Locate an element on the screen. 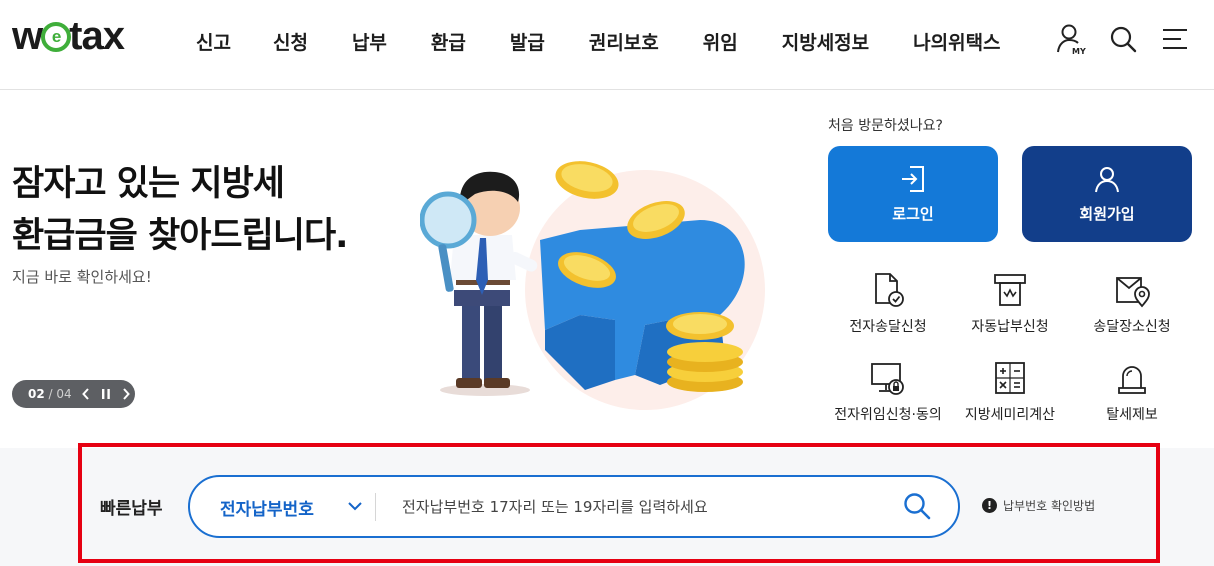 This screenshot has height=566, width=1214. hero-title: 잠자고 있는 지방세 환급금을 찾아드립니다. is located at coordinates (180, 210).